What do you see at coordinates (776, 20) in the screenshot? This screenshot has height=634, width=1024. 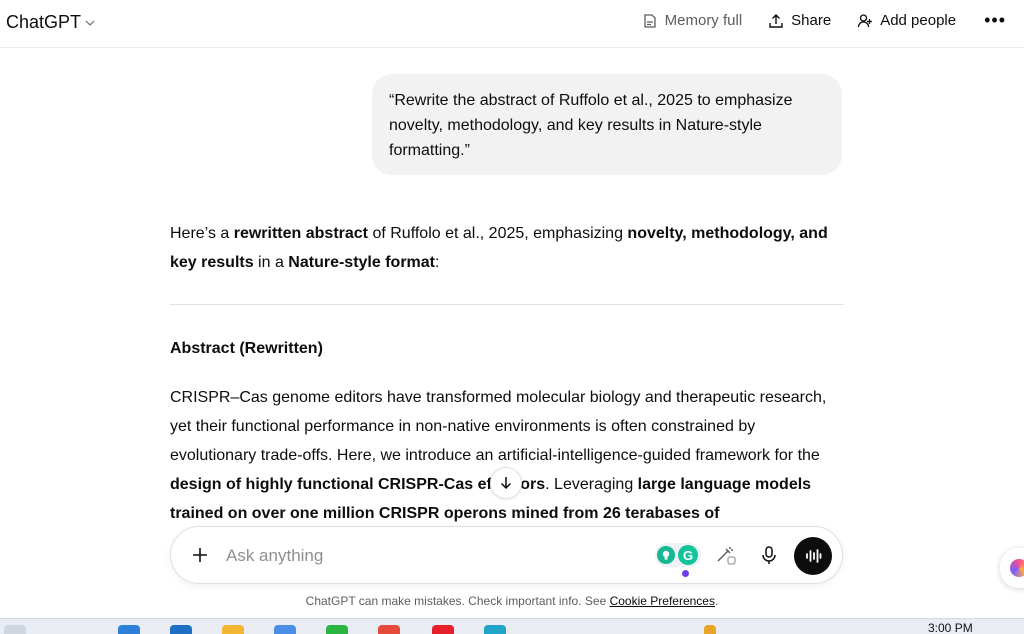 I see `share-upload-icon` at bounding box center [776, 20].